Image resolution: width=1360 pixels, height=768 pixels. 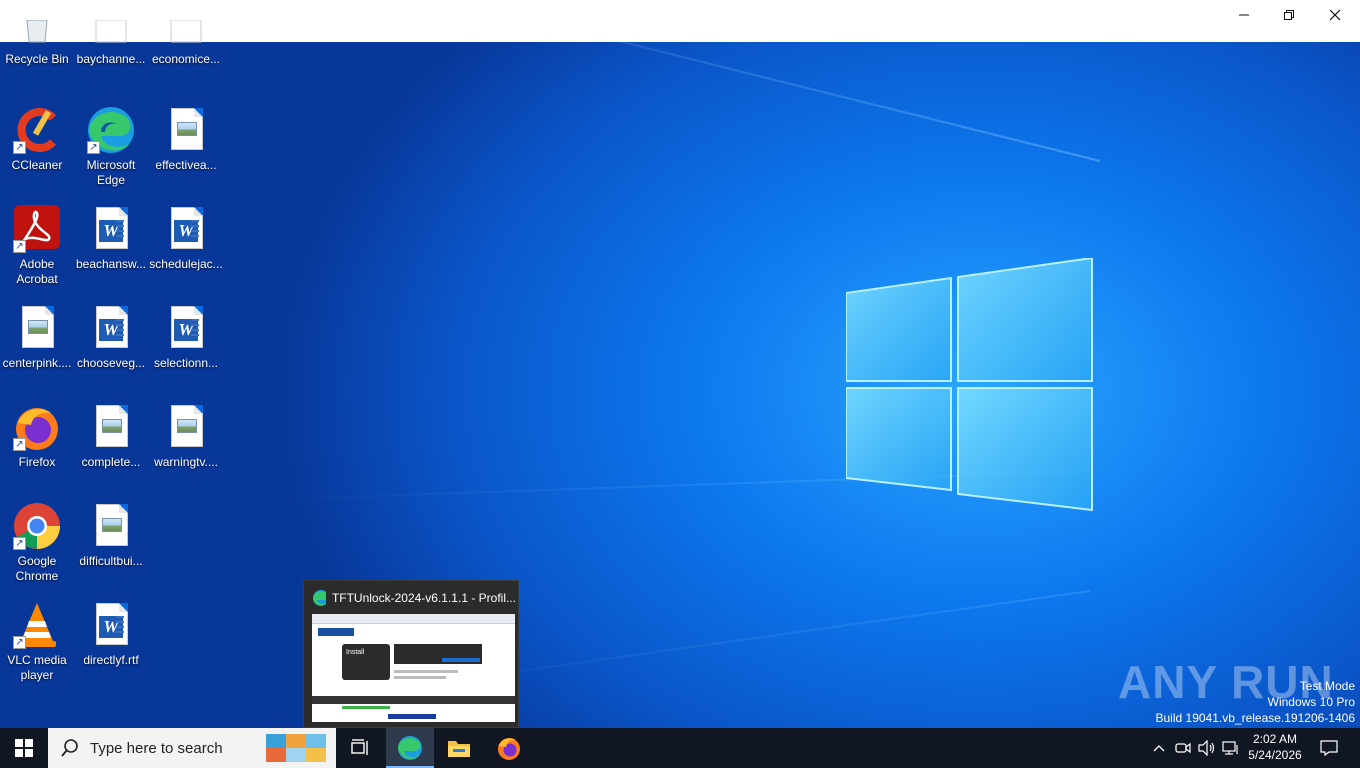 I want to click on acrobat-icon: ↗, so click(x=37, y=229).